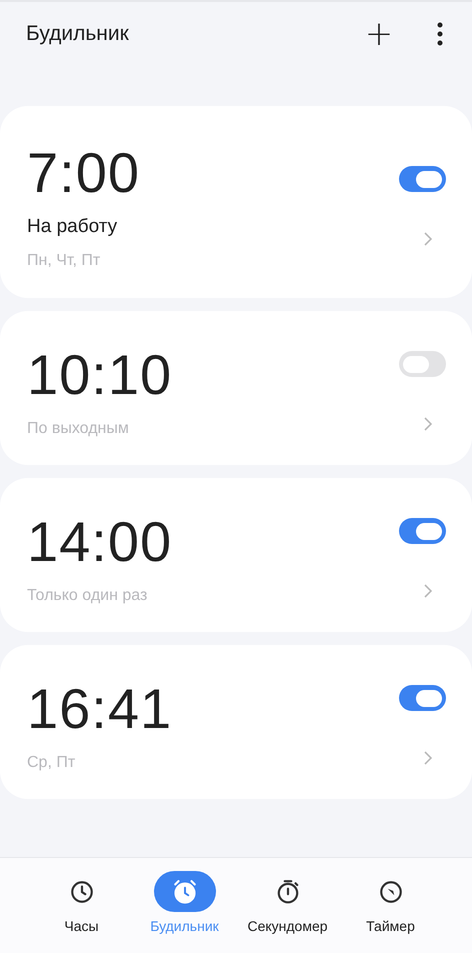 The width and height of the screenshot is (472, 953). Describe the element at coordinates (379, 34) in the screenshot. I see `add-button: +` at that location.